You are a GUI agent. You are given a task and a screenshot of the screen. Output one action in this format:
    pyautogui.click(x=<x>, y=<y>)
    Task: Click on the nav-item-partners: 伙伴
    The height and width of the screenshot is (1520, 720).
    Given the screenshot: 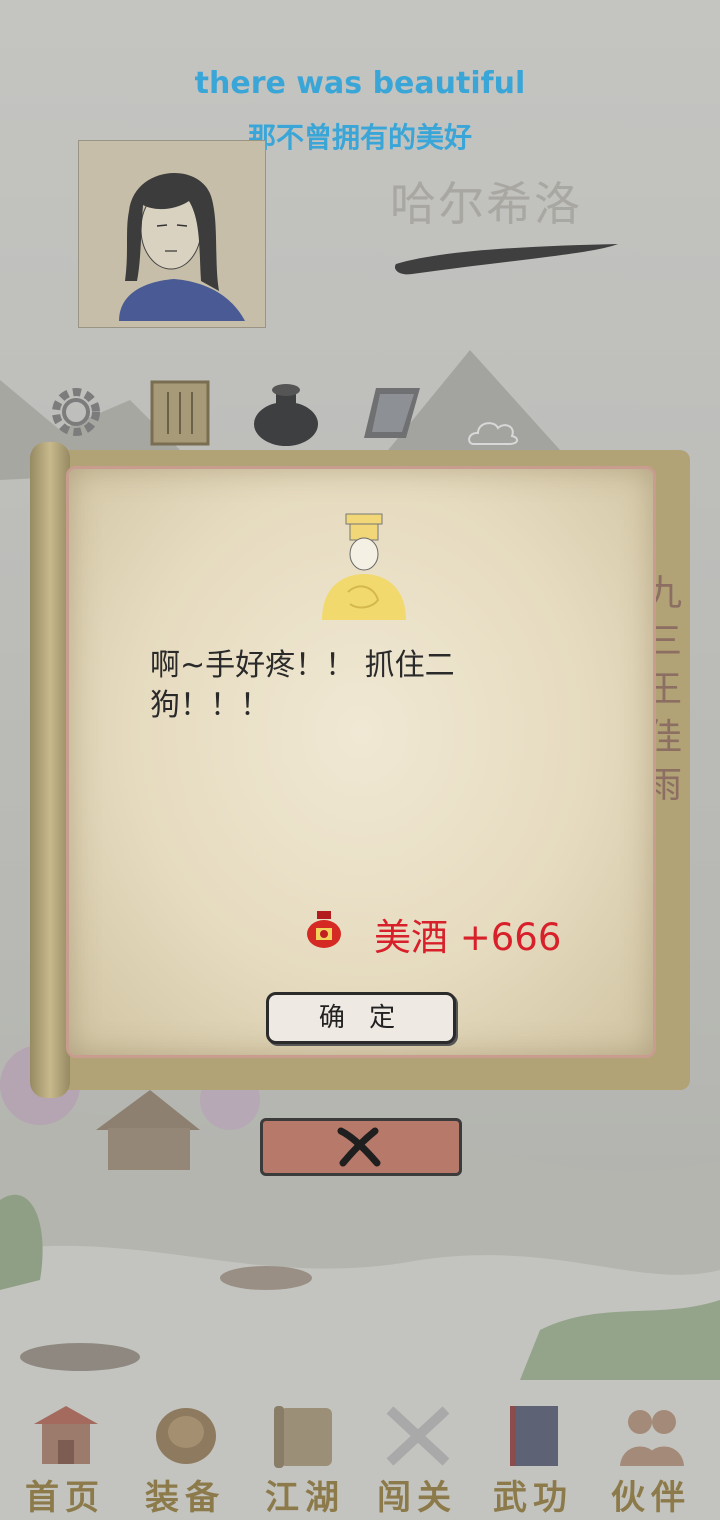 What is the action you would take?
    pyautogui.click(x=651, y=1450)
    